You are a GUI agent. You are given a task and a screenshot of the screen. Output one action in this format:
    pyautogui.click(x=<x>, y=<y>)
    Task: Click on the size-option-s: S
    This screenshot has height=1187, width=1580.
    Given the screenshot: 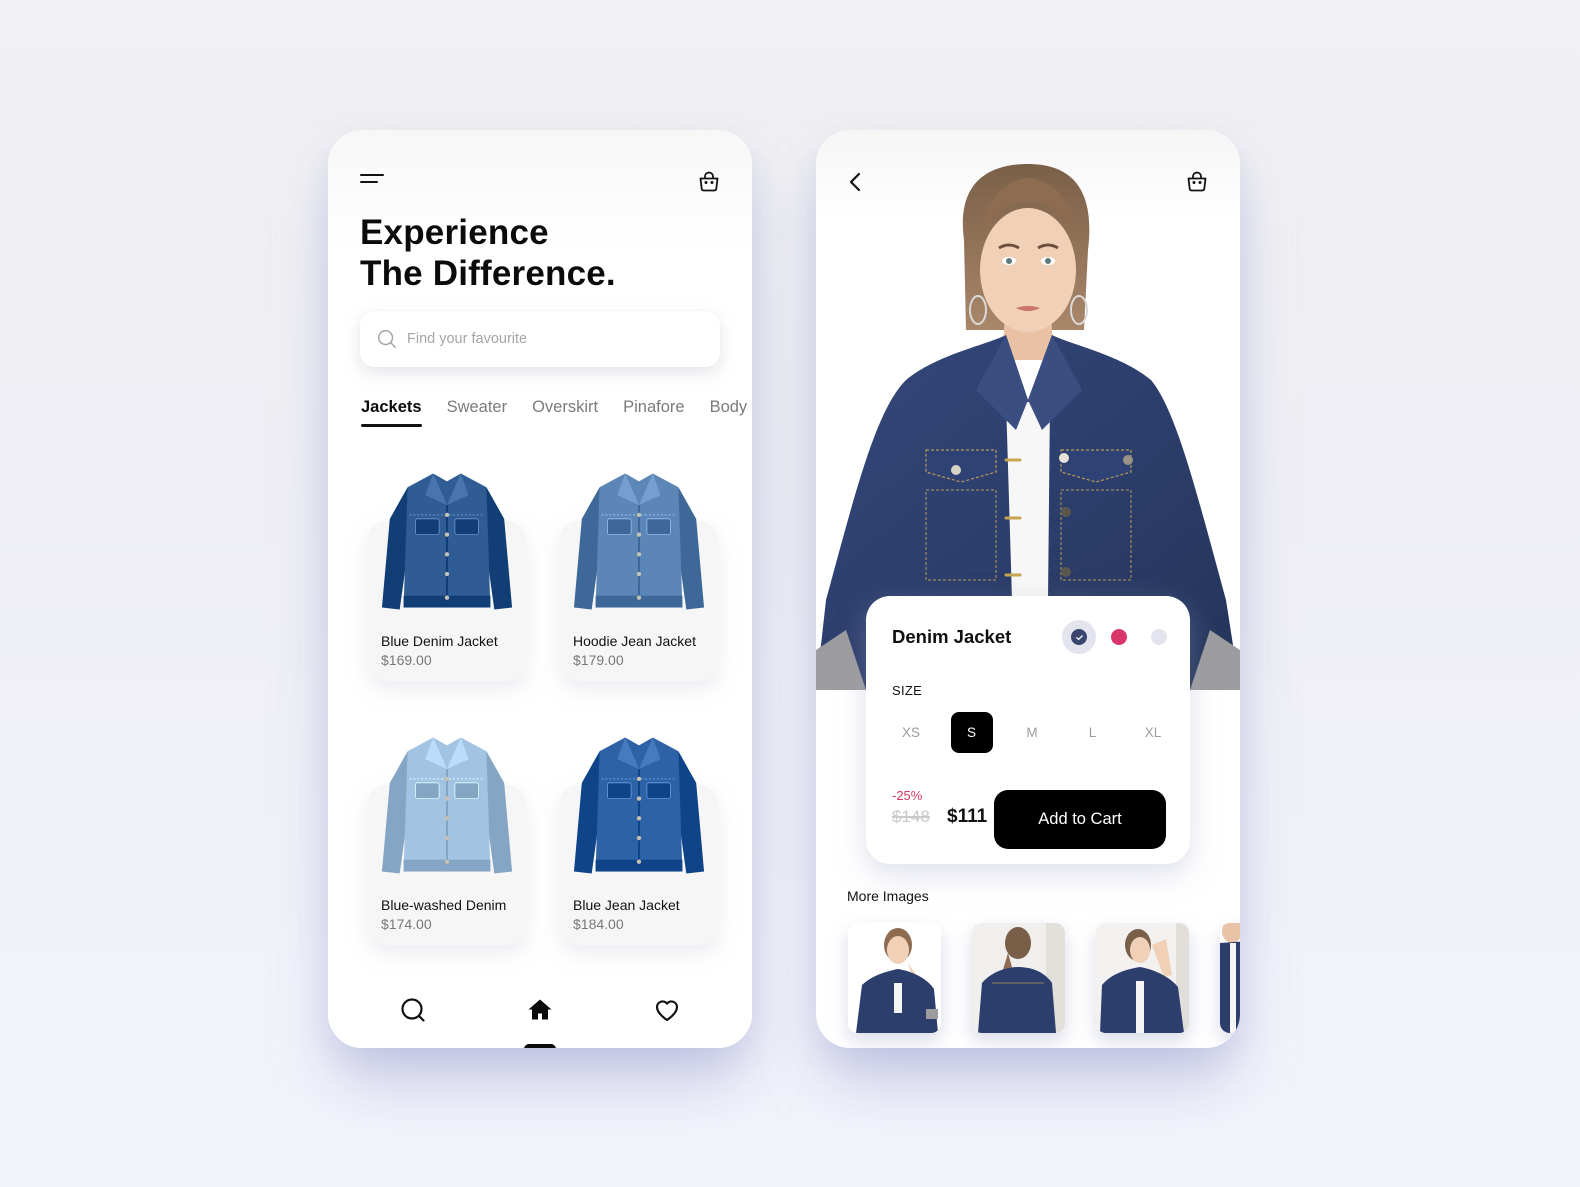 What is the action you would take?
    pyautogui.click(x=971, y=732)
    